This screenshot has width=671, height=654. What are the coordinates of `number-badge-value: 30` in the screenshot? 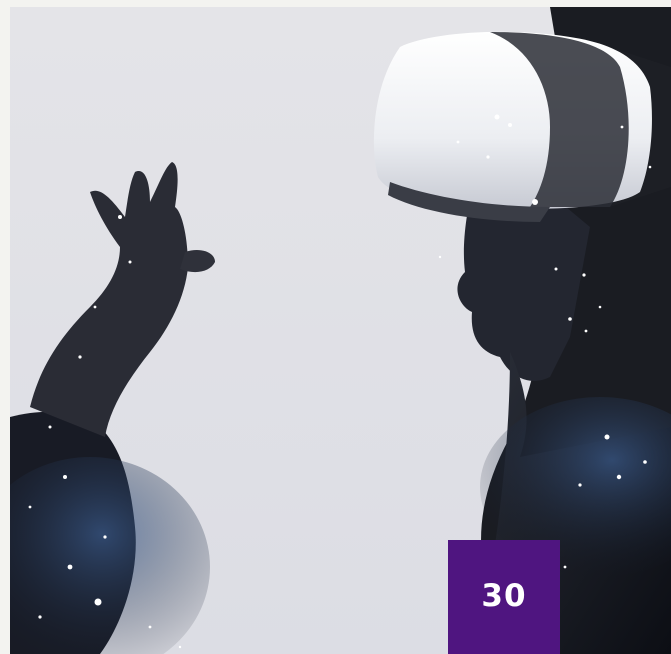 It's located at (504, 595).